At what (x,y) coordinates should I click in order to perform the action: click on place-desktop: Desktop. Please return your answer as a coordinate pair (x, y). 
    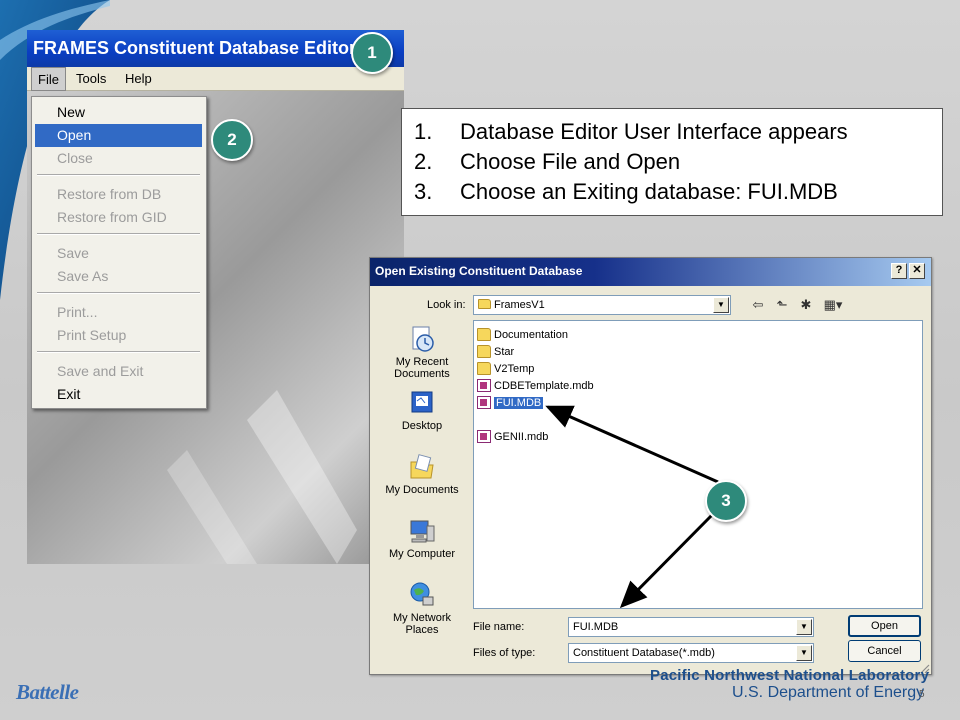
    Looking at the image, I should click on (422, 410).